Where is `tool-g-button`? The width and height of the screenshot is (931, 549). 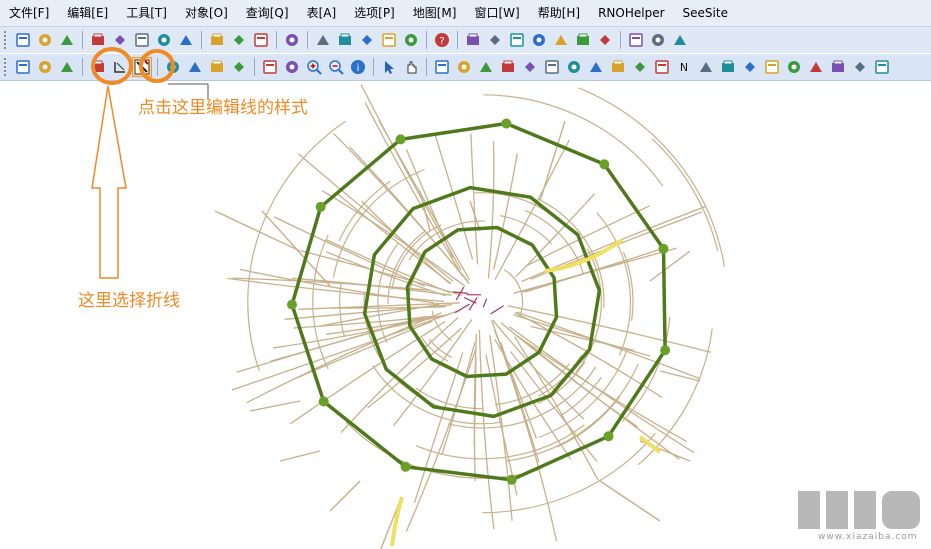 tool-g-button is located at coordinates (605, 40).